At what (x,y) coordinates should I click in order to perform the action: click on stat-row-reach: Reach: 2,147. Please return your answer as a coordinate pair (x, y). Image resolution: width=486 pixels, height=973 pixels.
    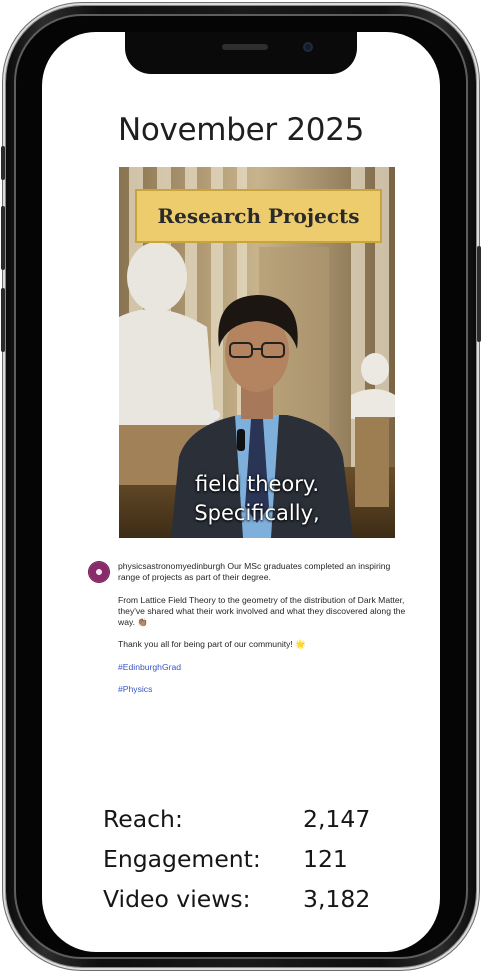
    Looking at the image, I should click on (253, 823).